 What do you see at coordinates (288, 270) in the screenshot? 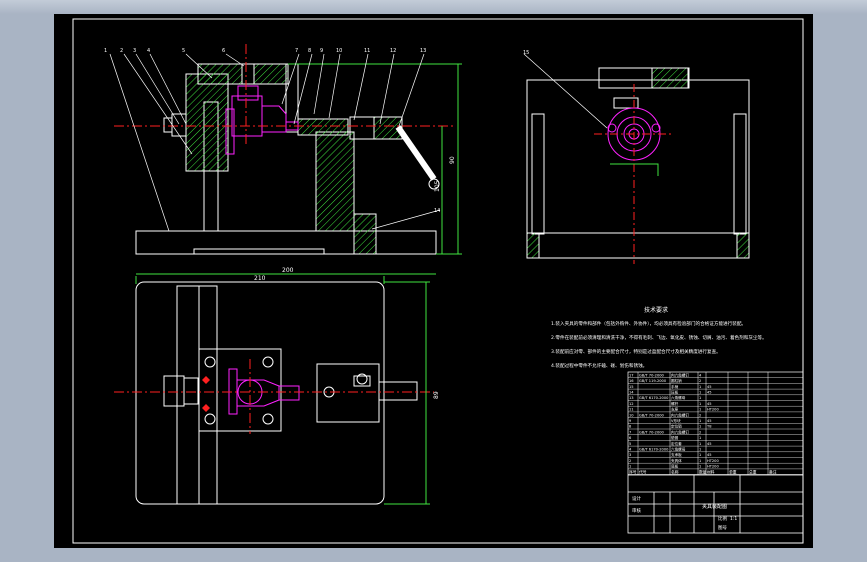
I see `dim-width-top: 200` at bounding box center [288, 270].